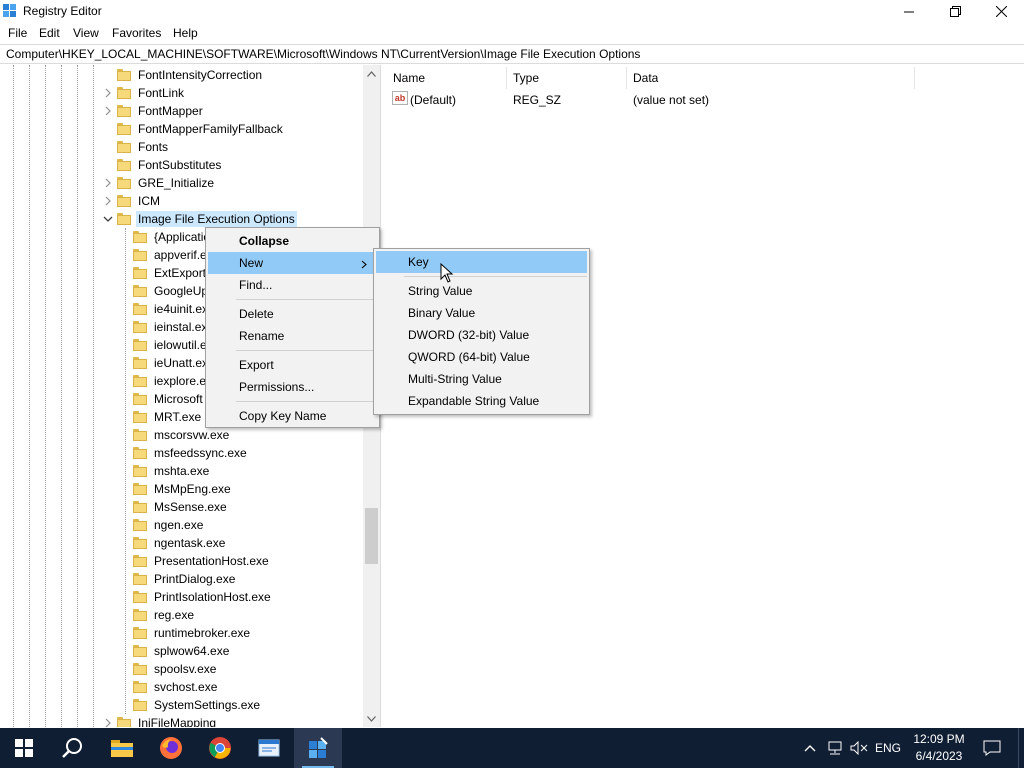 The image size is (1024, 768). Describe the element at coordinates (181, 435) in the screenshot. I see `tree-item: mscorsvw.exe` at that location.